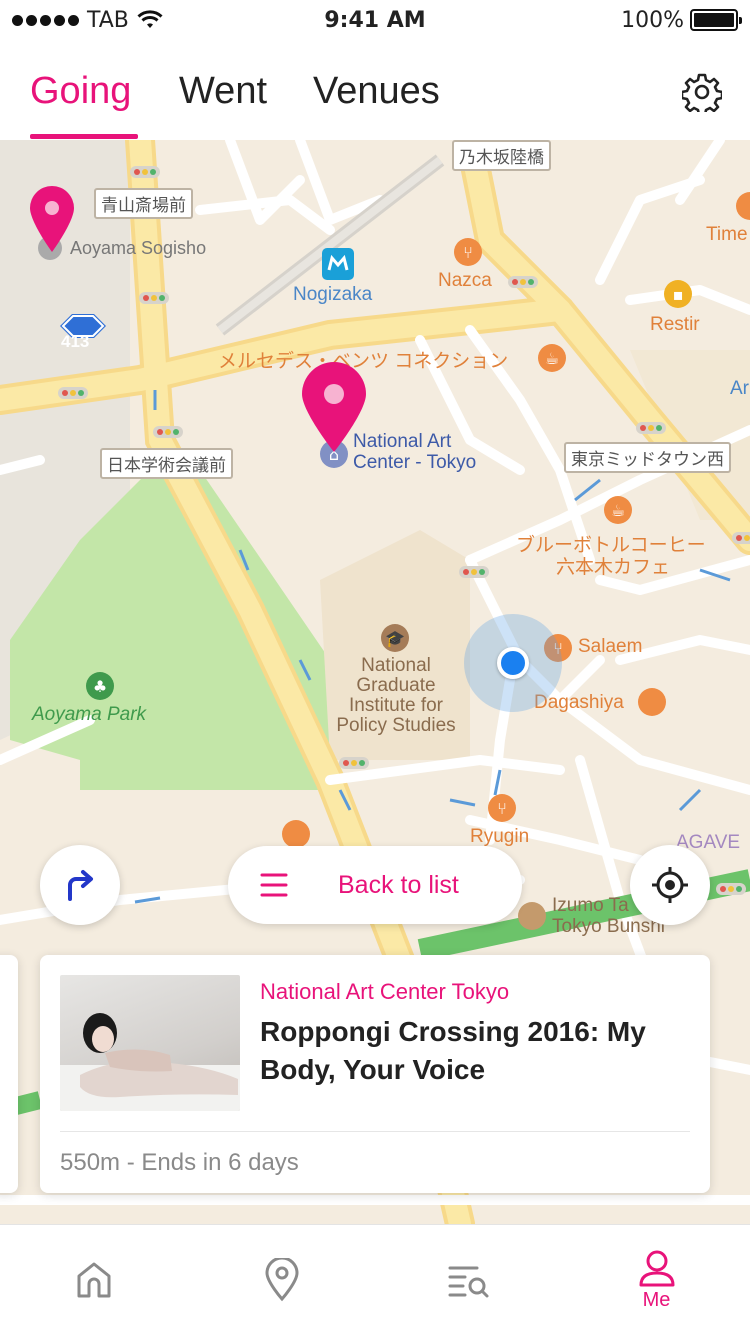 This screenshot has width=750, height=1334. What do you see at coordinates (727, 234) in the screenshot?
I see `map-label-time: Time` at bounding box center [727, 234].